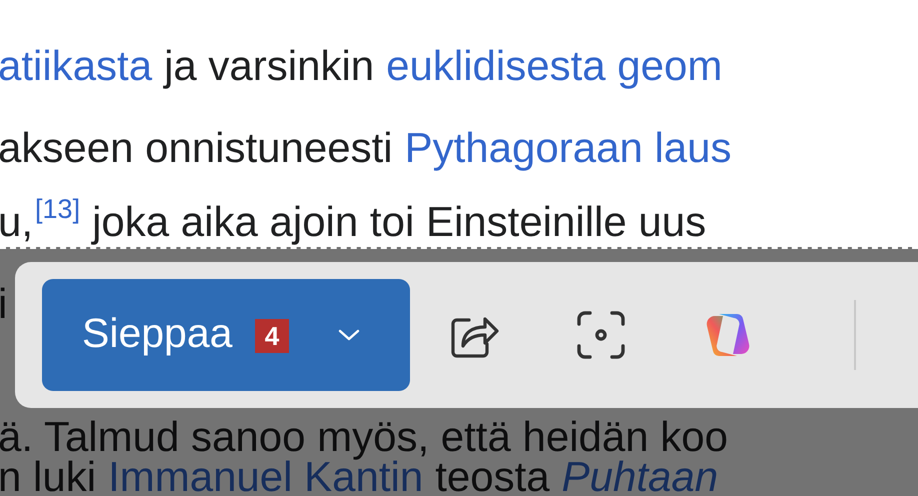  Describe the element at coordinates (48, 474) in the screenshot. I see `article-text: n luki` at that location.